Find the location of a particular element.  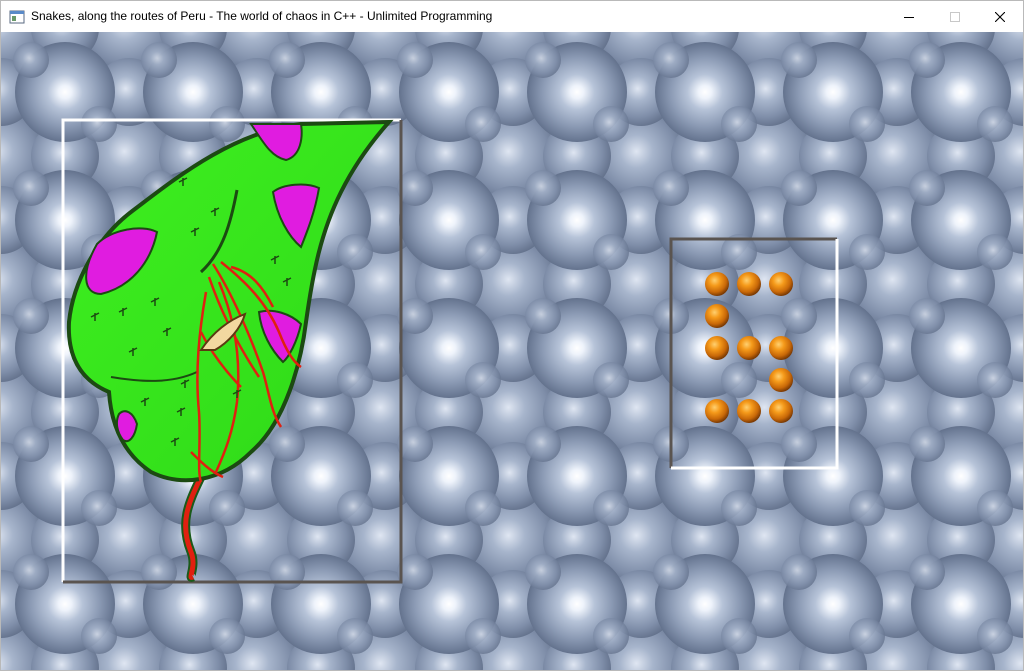

close-button is located at coordinates (1000, 16).